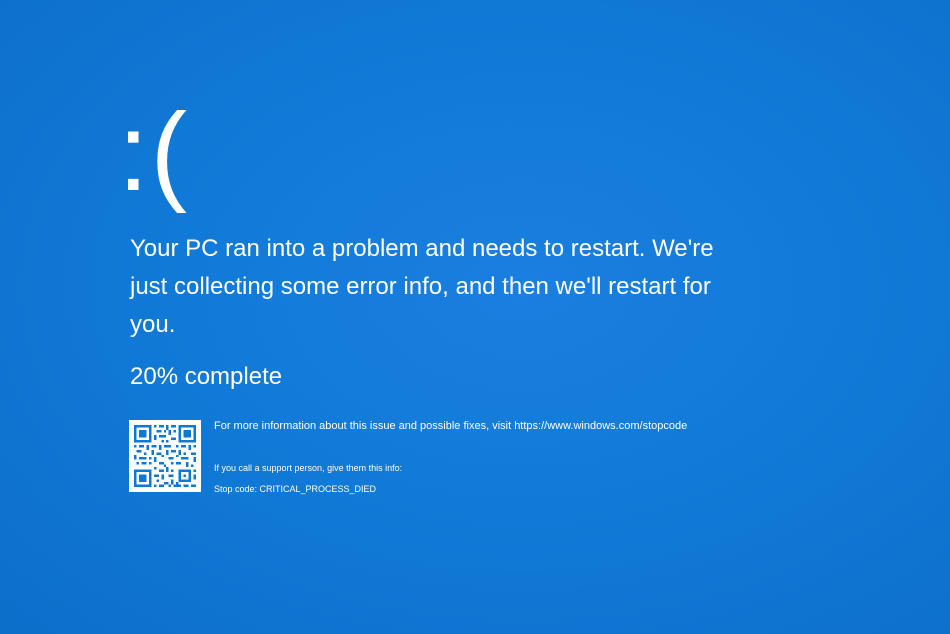 This screenshot has width=950, height=634. I want to click on stop-code-text: Stop code: CRITICAL_PROCESS_DIED, so click(295, 489).